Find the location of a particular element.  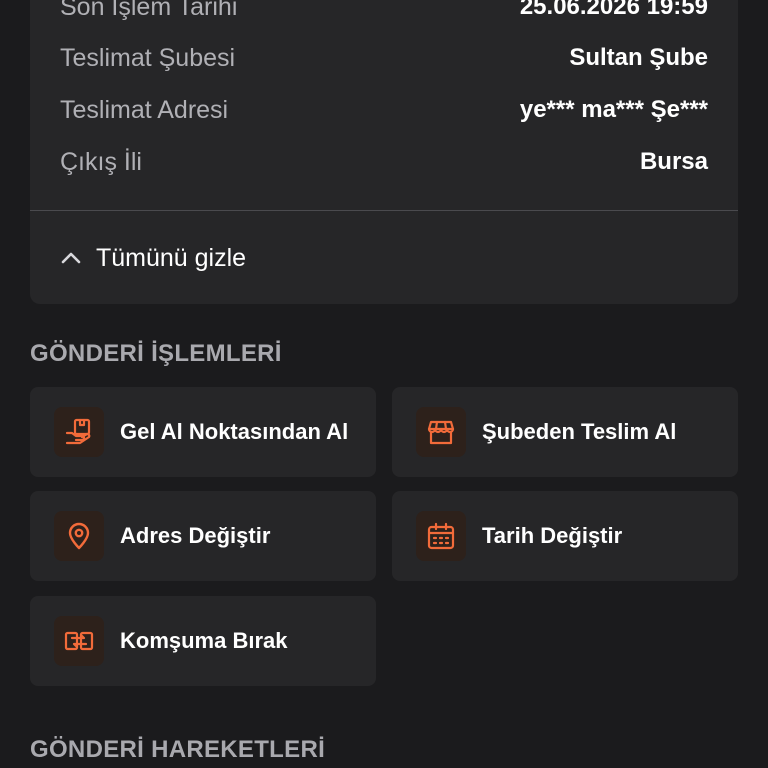

change-date-button: Tarih Değiştir is located at coordinates (565, 536).